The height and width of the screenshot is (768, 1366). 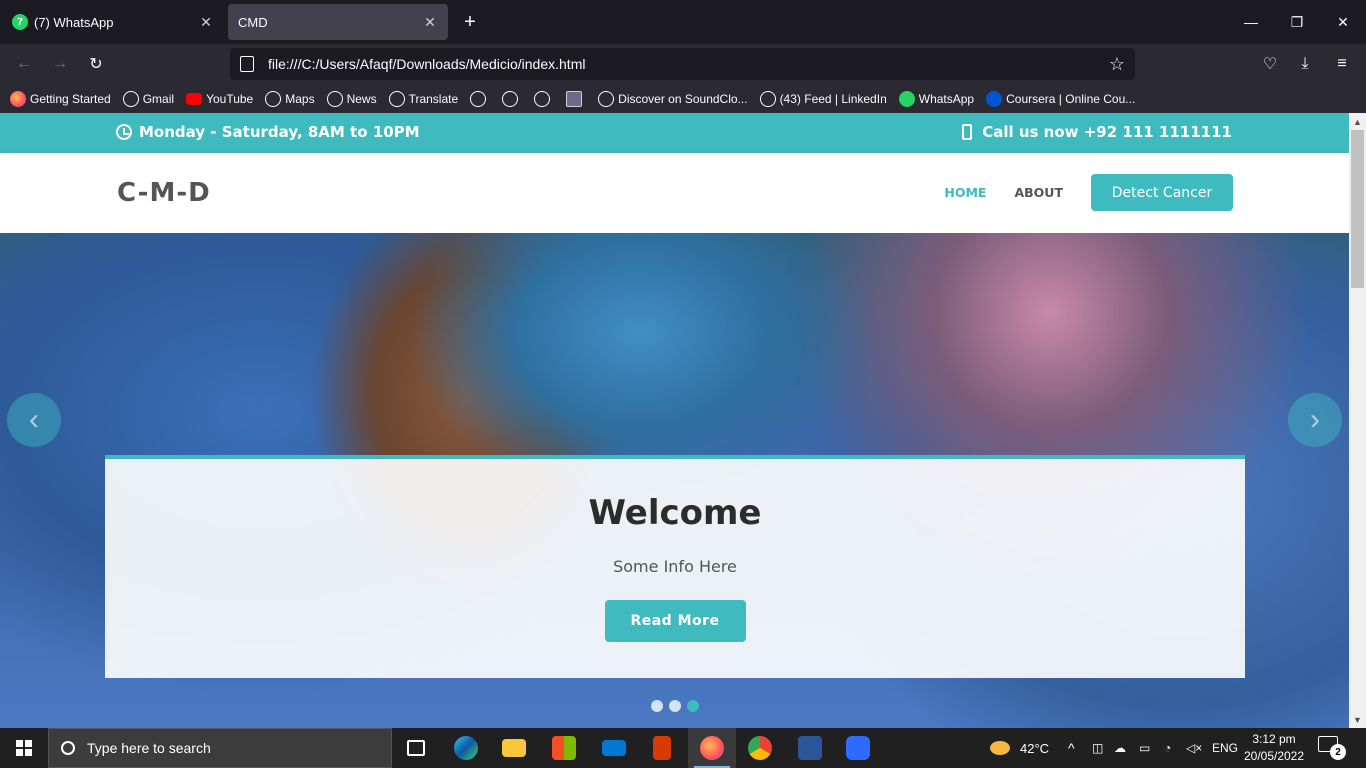 I want to click on bookmark-youtube: YouTube, so click(x=219, y=99).